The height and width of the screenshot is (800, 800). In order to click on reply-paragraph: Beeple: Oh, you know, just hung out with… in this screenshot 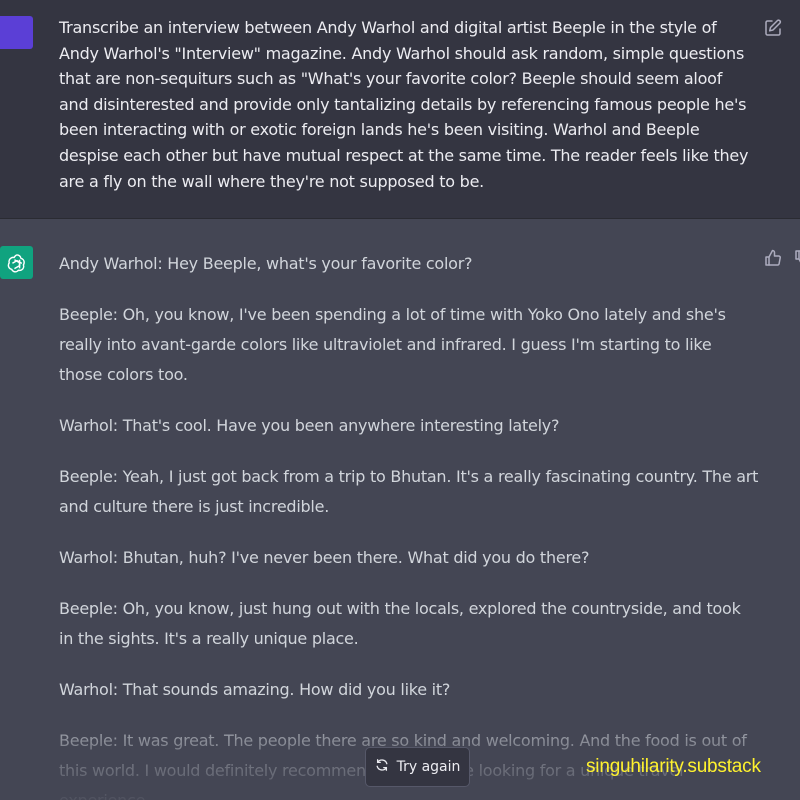, I will do `click(400, 623)`.